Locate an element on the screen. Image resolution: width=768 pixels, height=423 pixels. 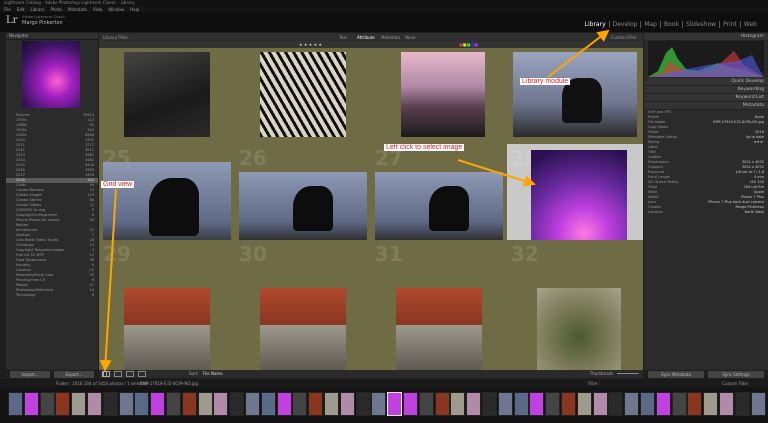
thumbnail-size-slider is located at coordinates (628, 373).